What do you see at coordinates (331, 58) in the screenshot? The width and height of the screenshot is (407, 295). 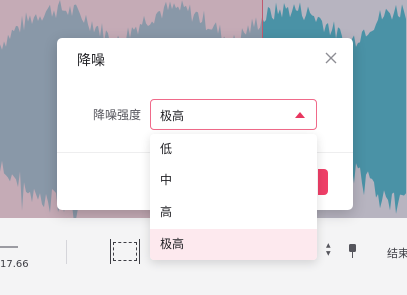 I see `close-icon` at bounding box center [331, 58].